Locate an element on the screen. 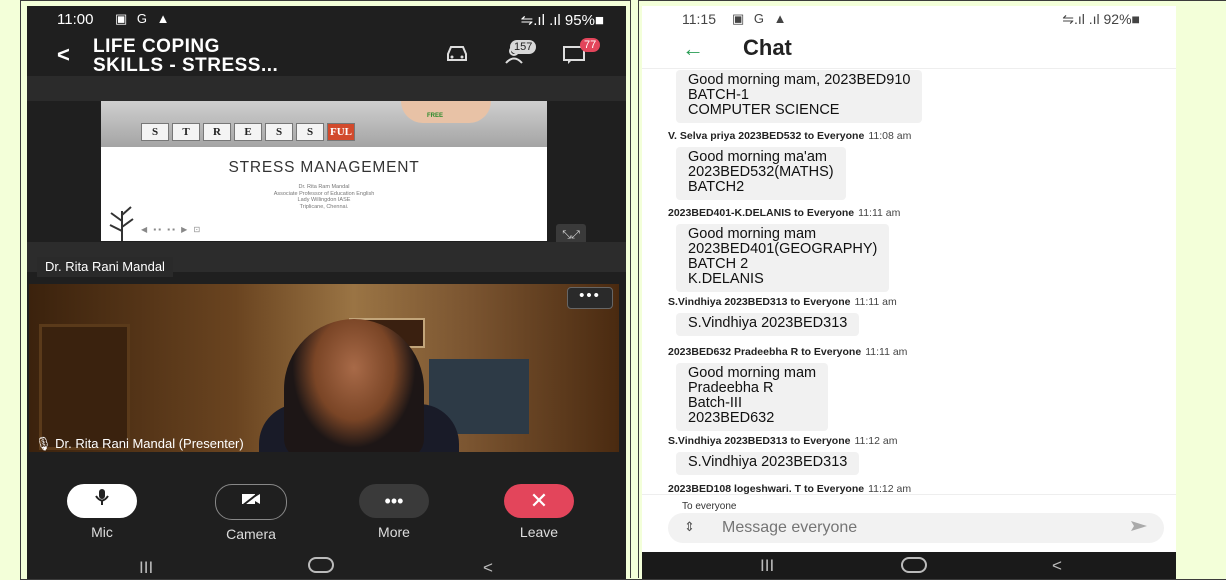 The width and height of the screenshot is (1226, 580). more-label: More is located at coordinates (394, 532).